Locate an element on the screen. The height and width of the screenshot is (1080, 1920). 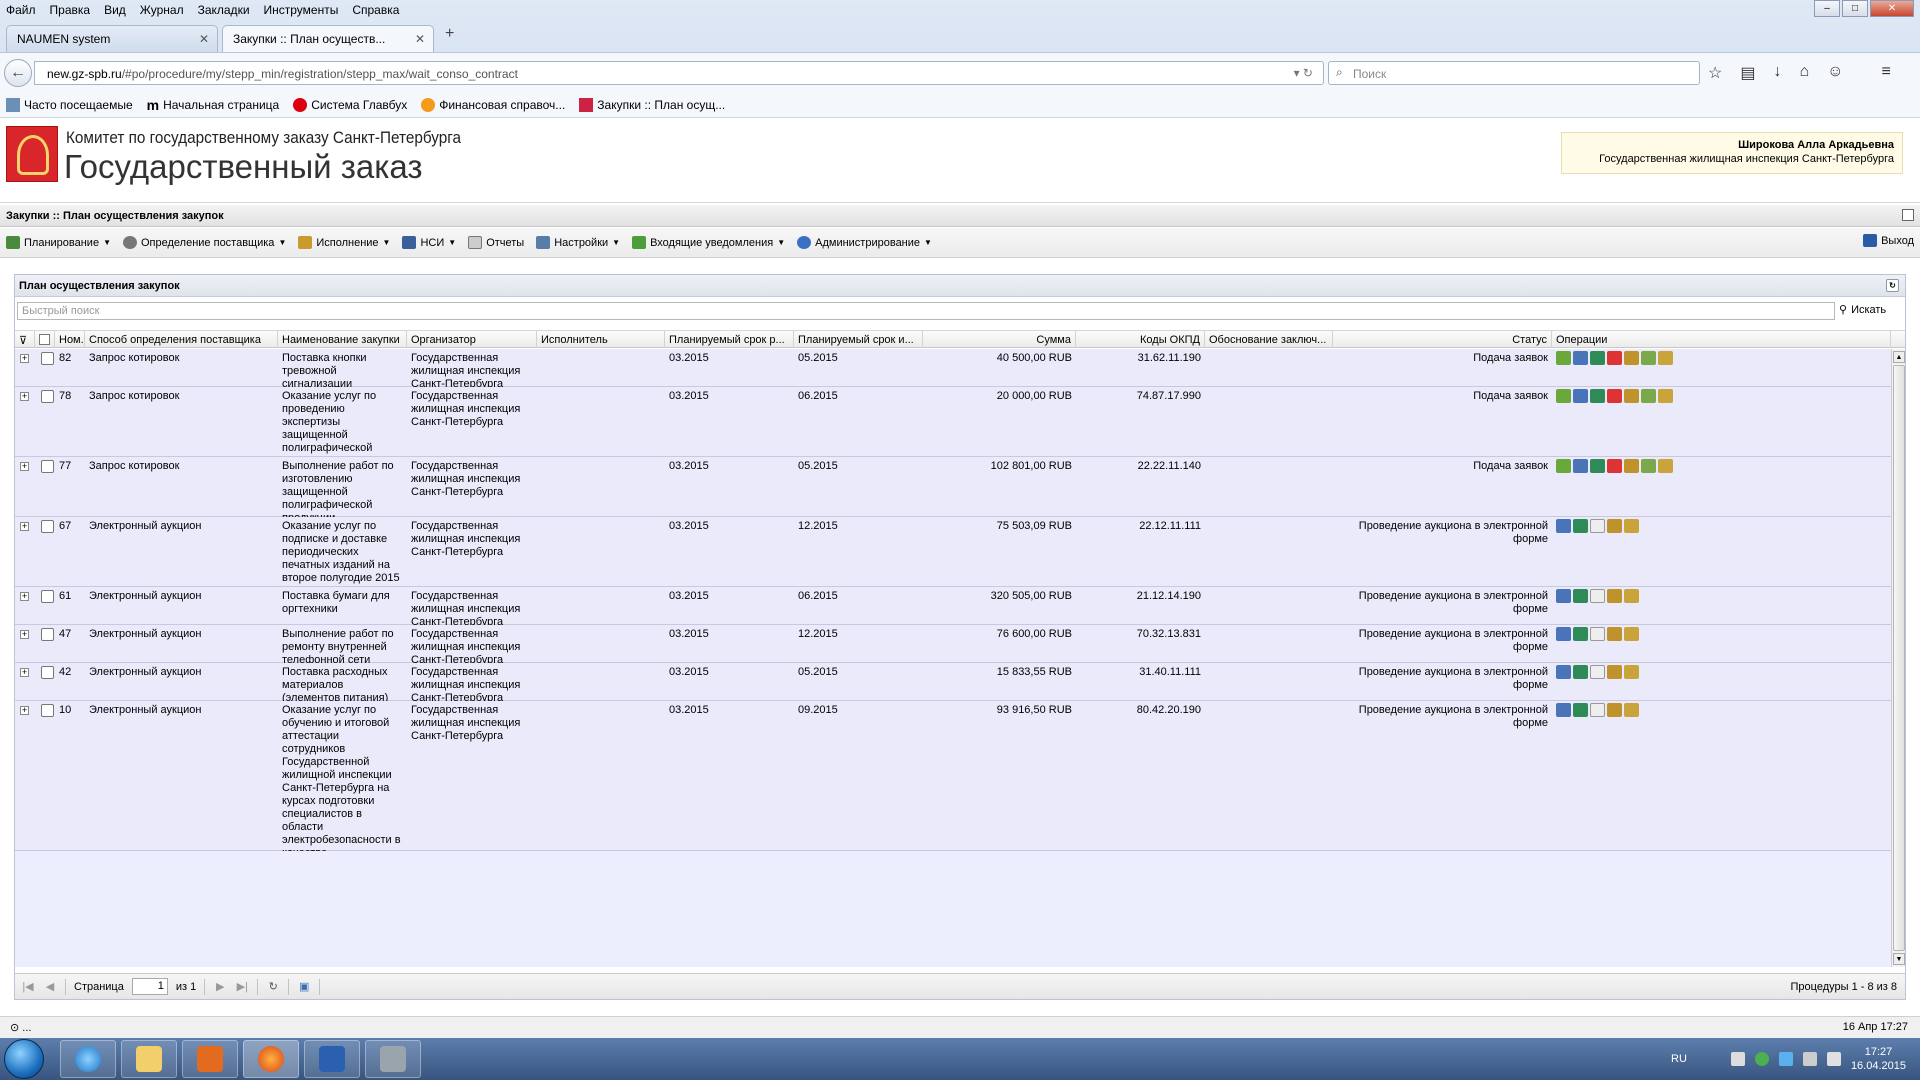
menu-help: Справка is located at coordinates (375, 10).